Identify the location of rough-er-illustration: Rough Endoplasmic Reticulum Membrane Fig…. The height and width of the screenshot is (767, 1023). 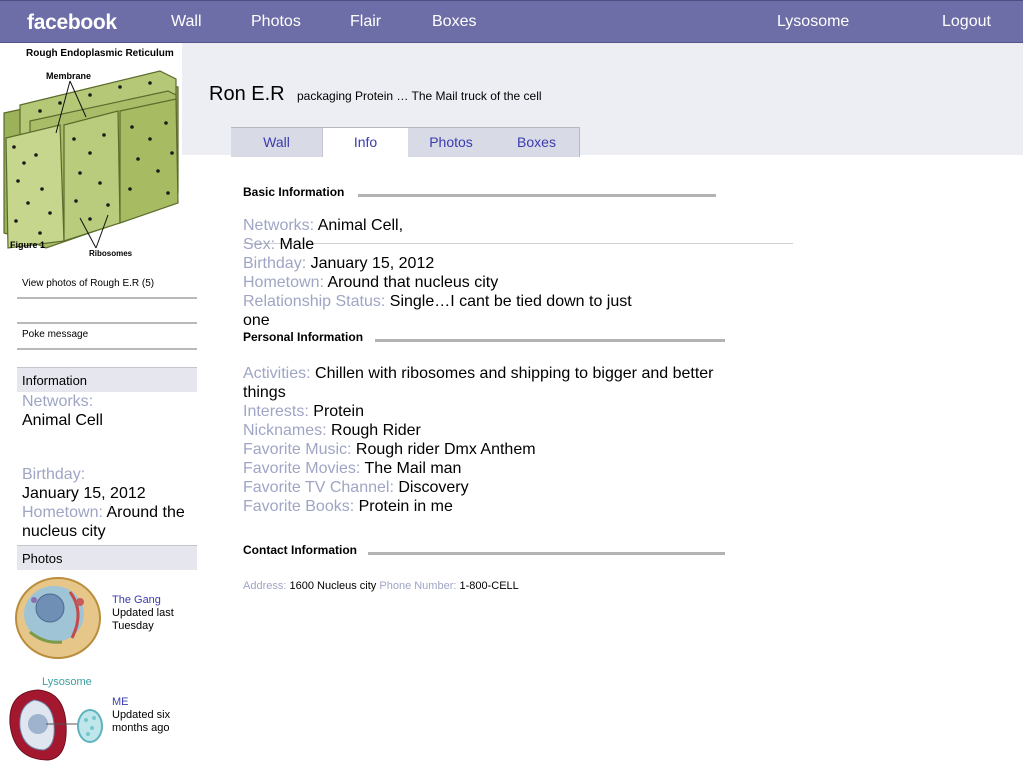
(91, 151).